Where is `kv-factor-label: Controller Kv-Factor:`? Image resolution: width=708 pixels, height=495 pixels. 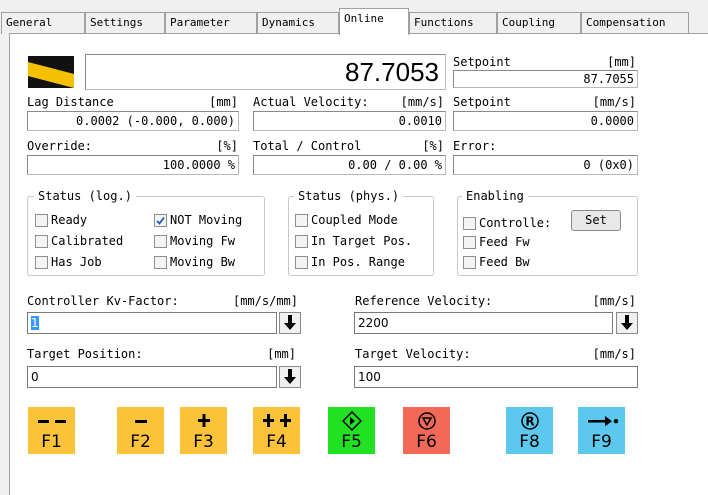
kv-factor-label: Controller Kv-Factor: is located at coordinates (103, 301).